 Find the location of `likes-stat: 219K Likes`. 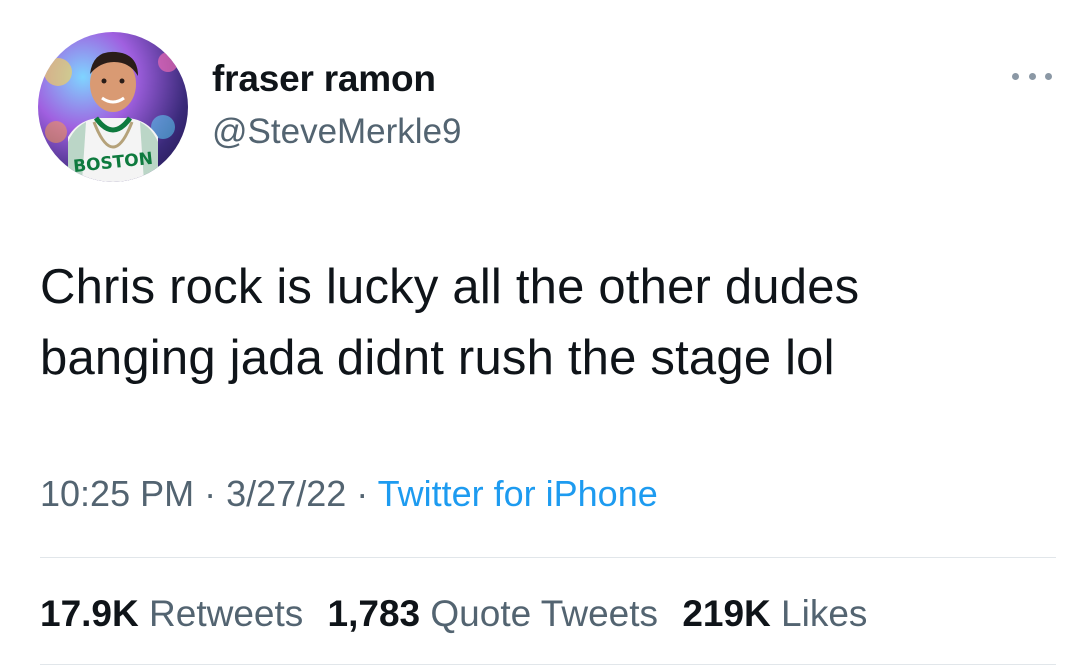

likes-stat: 219K Likes is located at coordinates (774, 613).